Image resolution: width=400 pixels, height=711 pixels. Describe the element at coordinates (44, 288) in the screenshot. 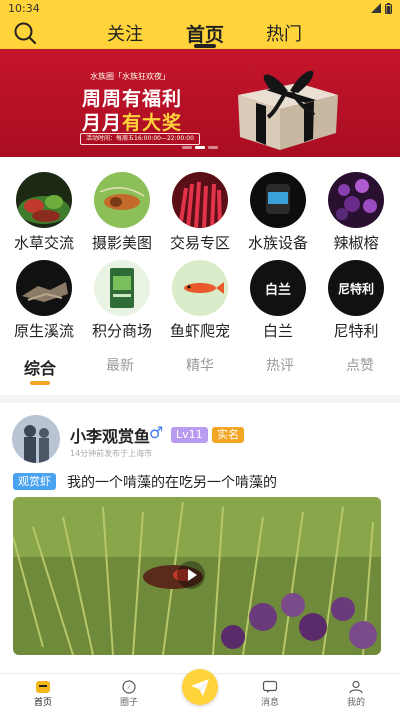

I see `native-stream-icon` at that location.